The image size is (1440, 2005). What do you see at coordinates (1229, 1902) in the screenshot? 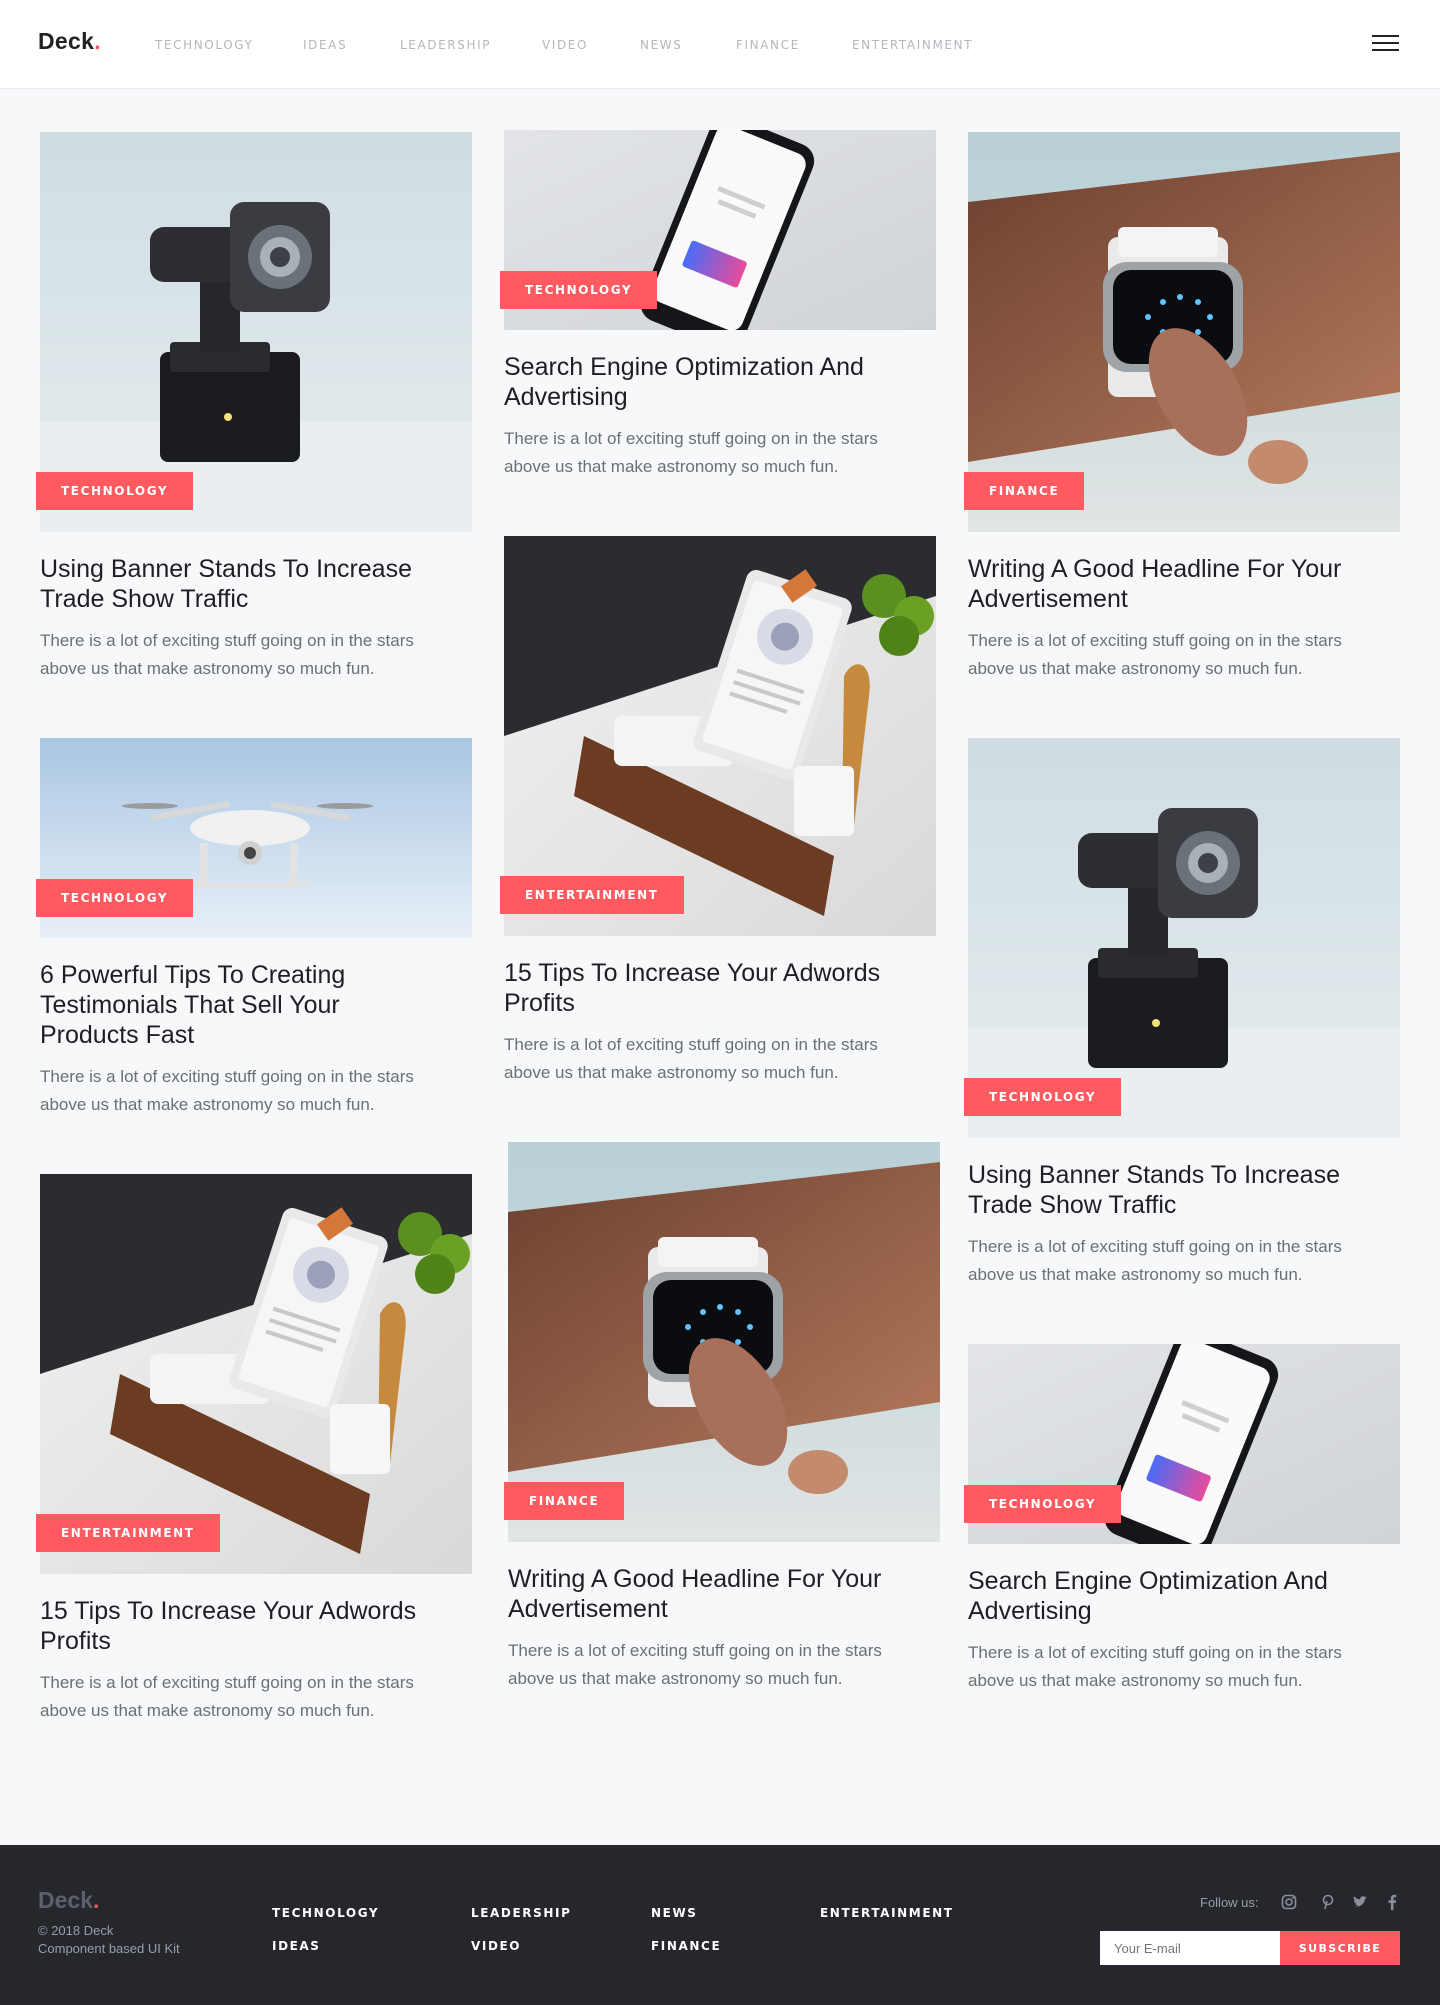
I see `follow-label: Follow us:` at bounding box center [1229, 1902].